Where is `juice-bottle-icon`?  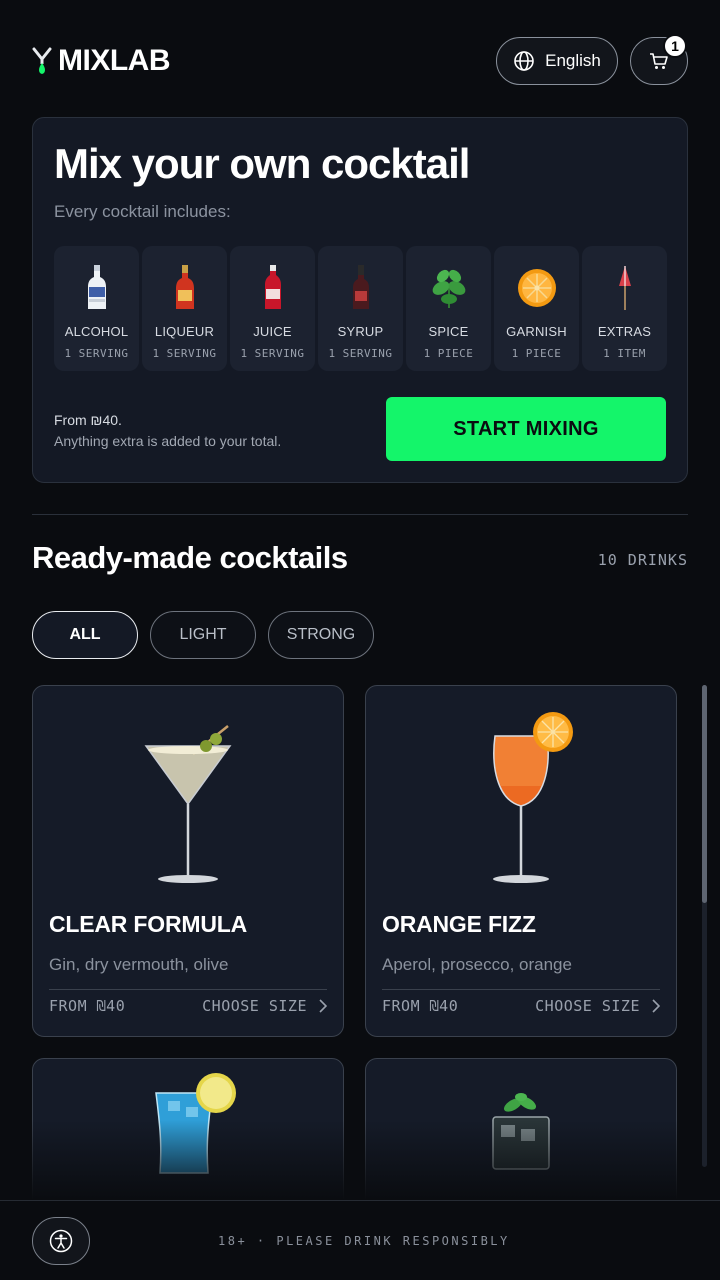 juice-bottle-icon is located at coordinates (272, 287).